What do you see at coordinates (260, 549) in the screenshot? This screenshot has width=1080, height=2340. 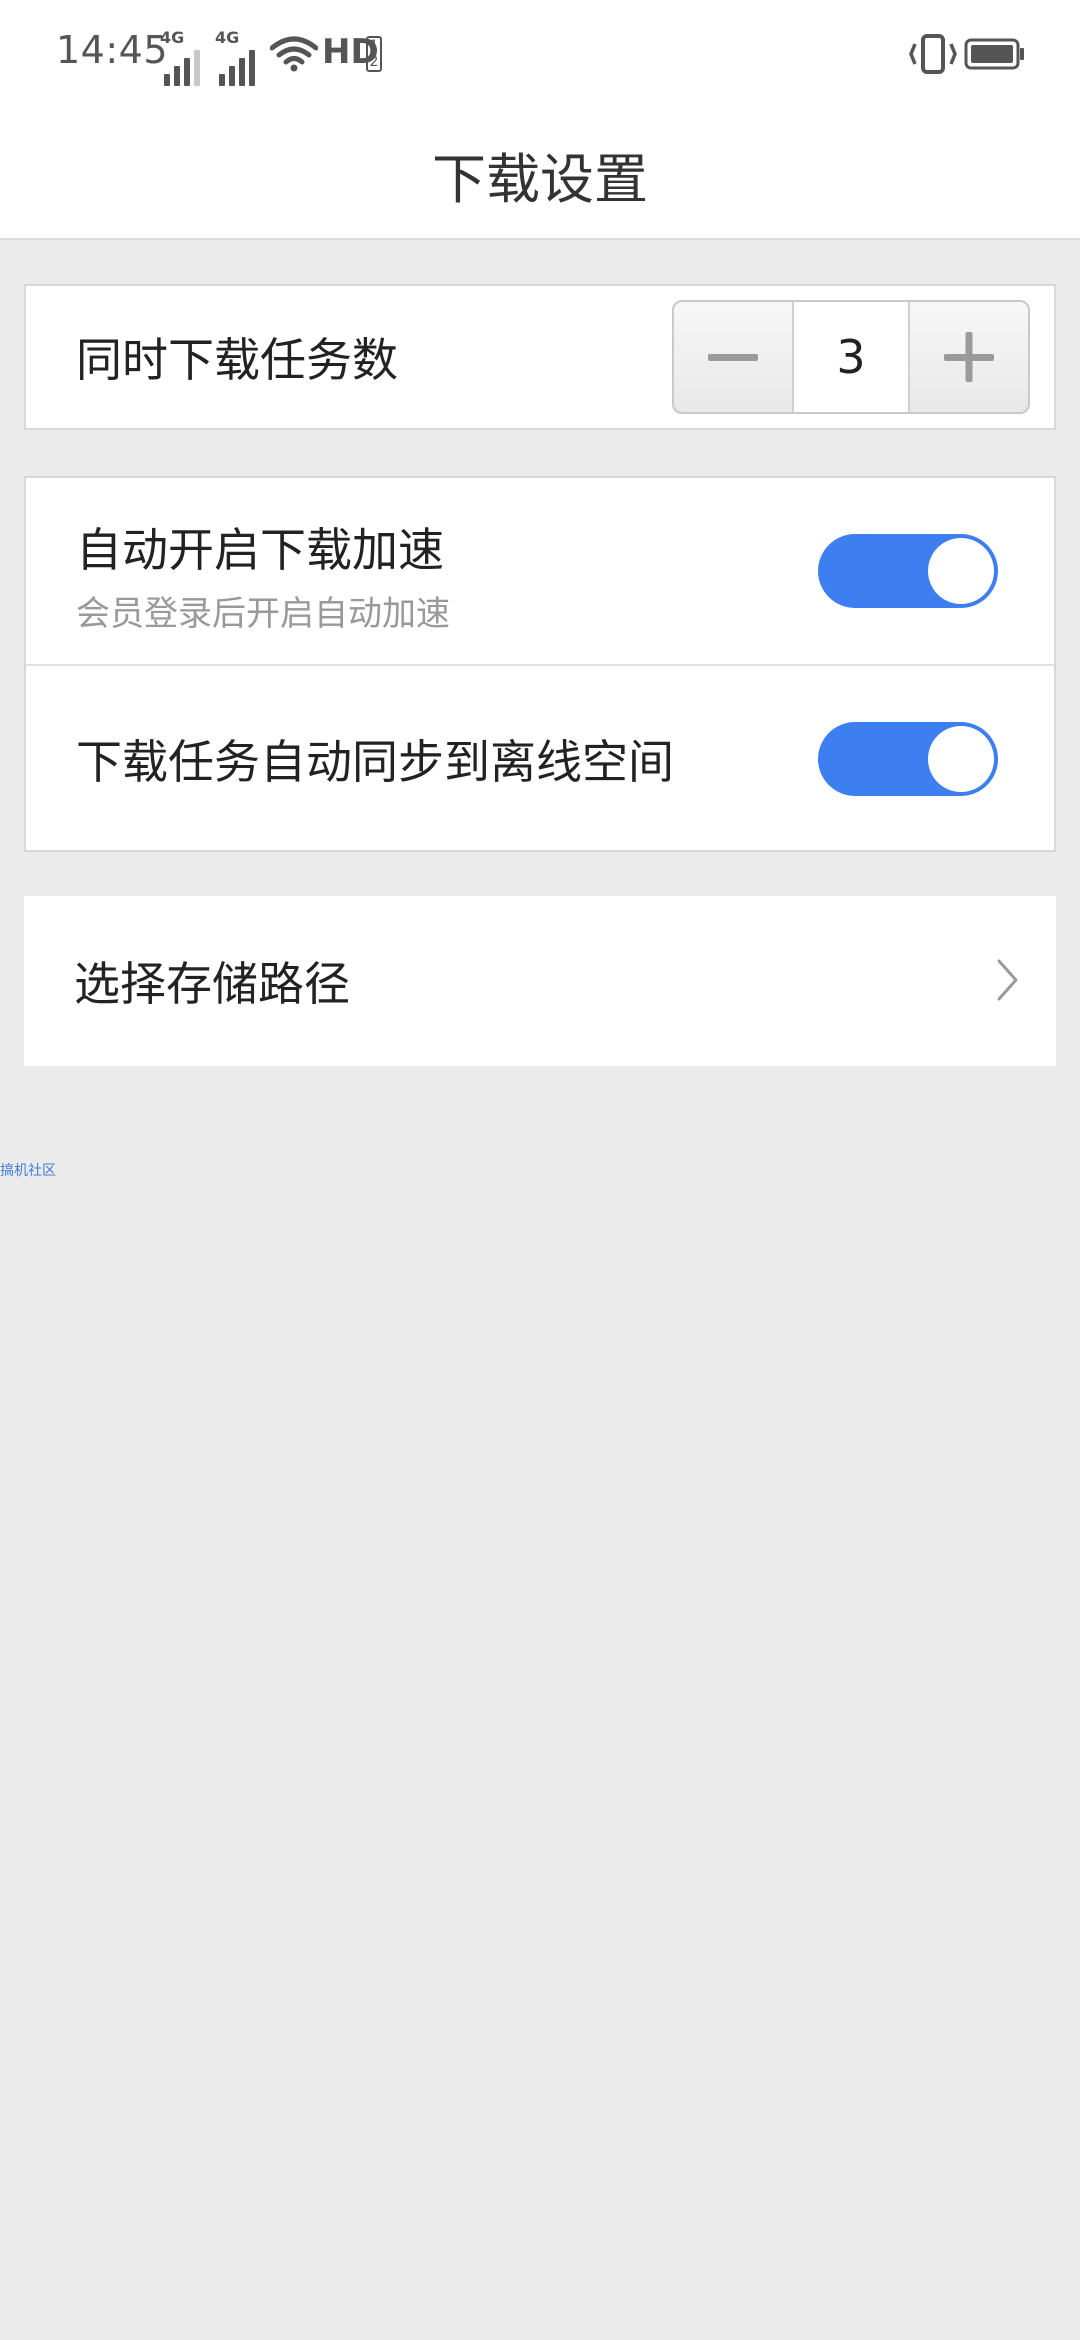 I see `accelerate-label: 自动开启下载加速` at bounding box center [260, 549].